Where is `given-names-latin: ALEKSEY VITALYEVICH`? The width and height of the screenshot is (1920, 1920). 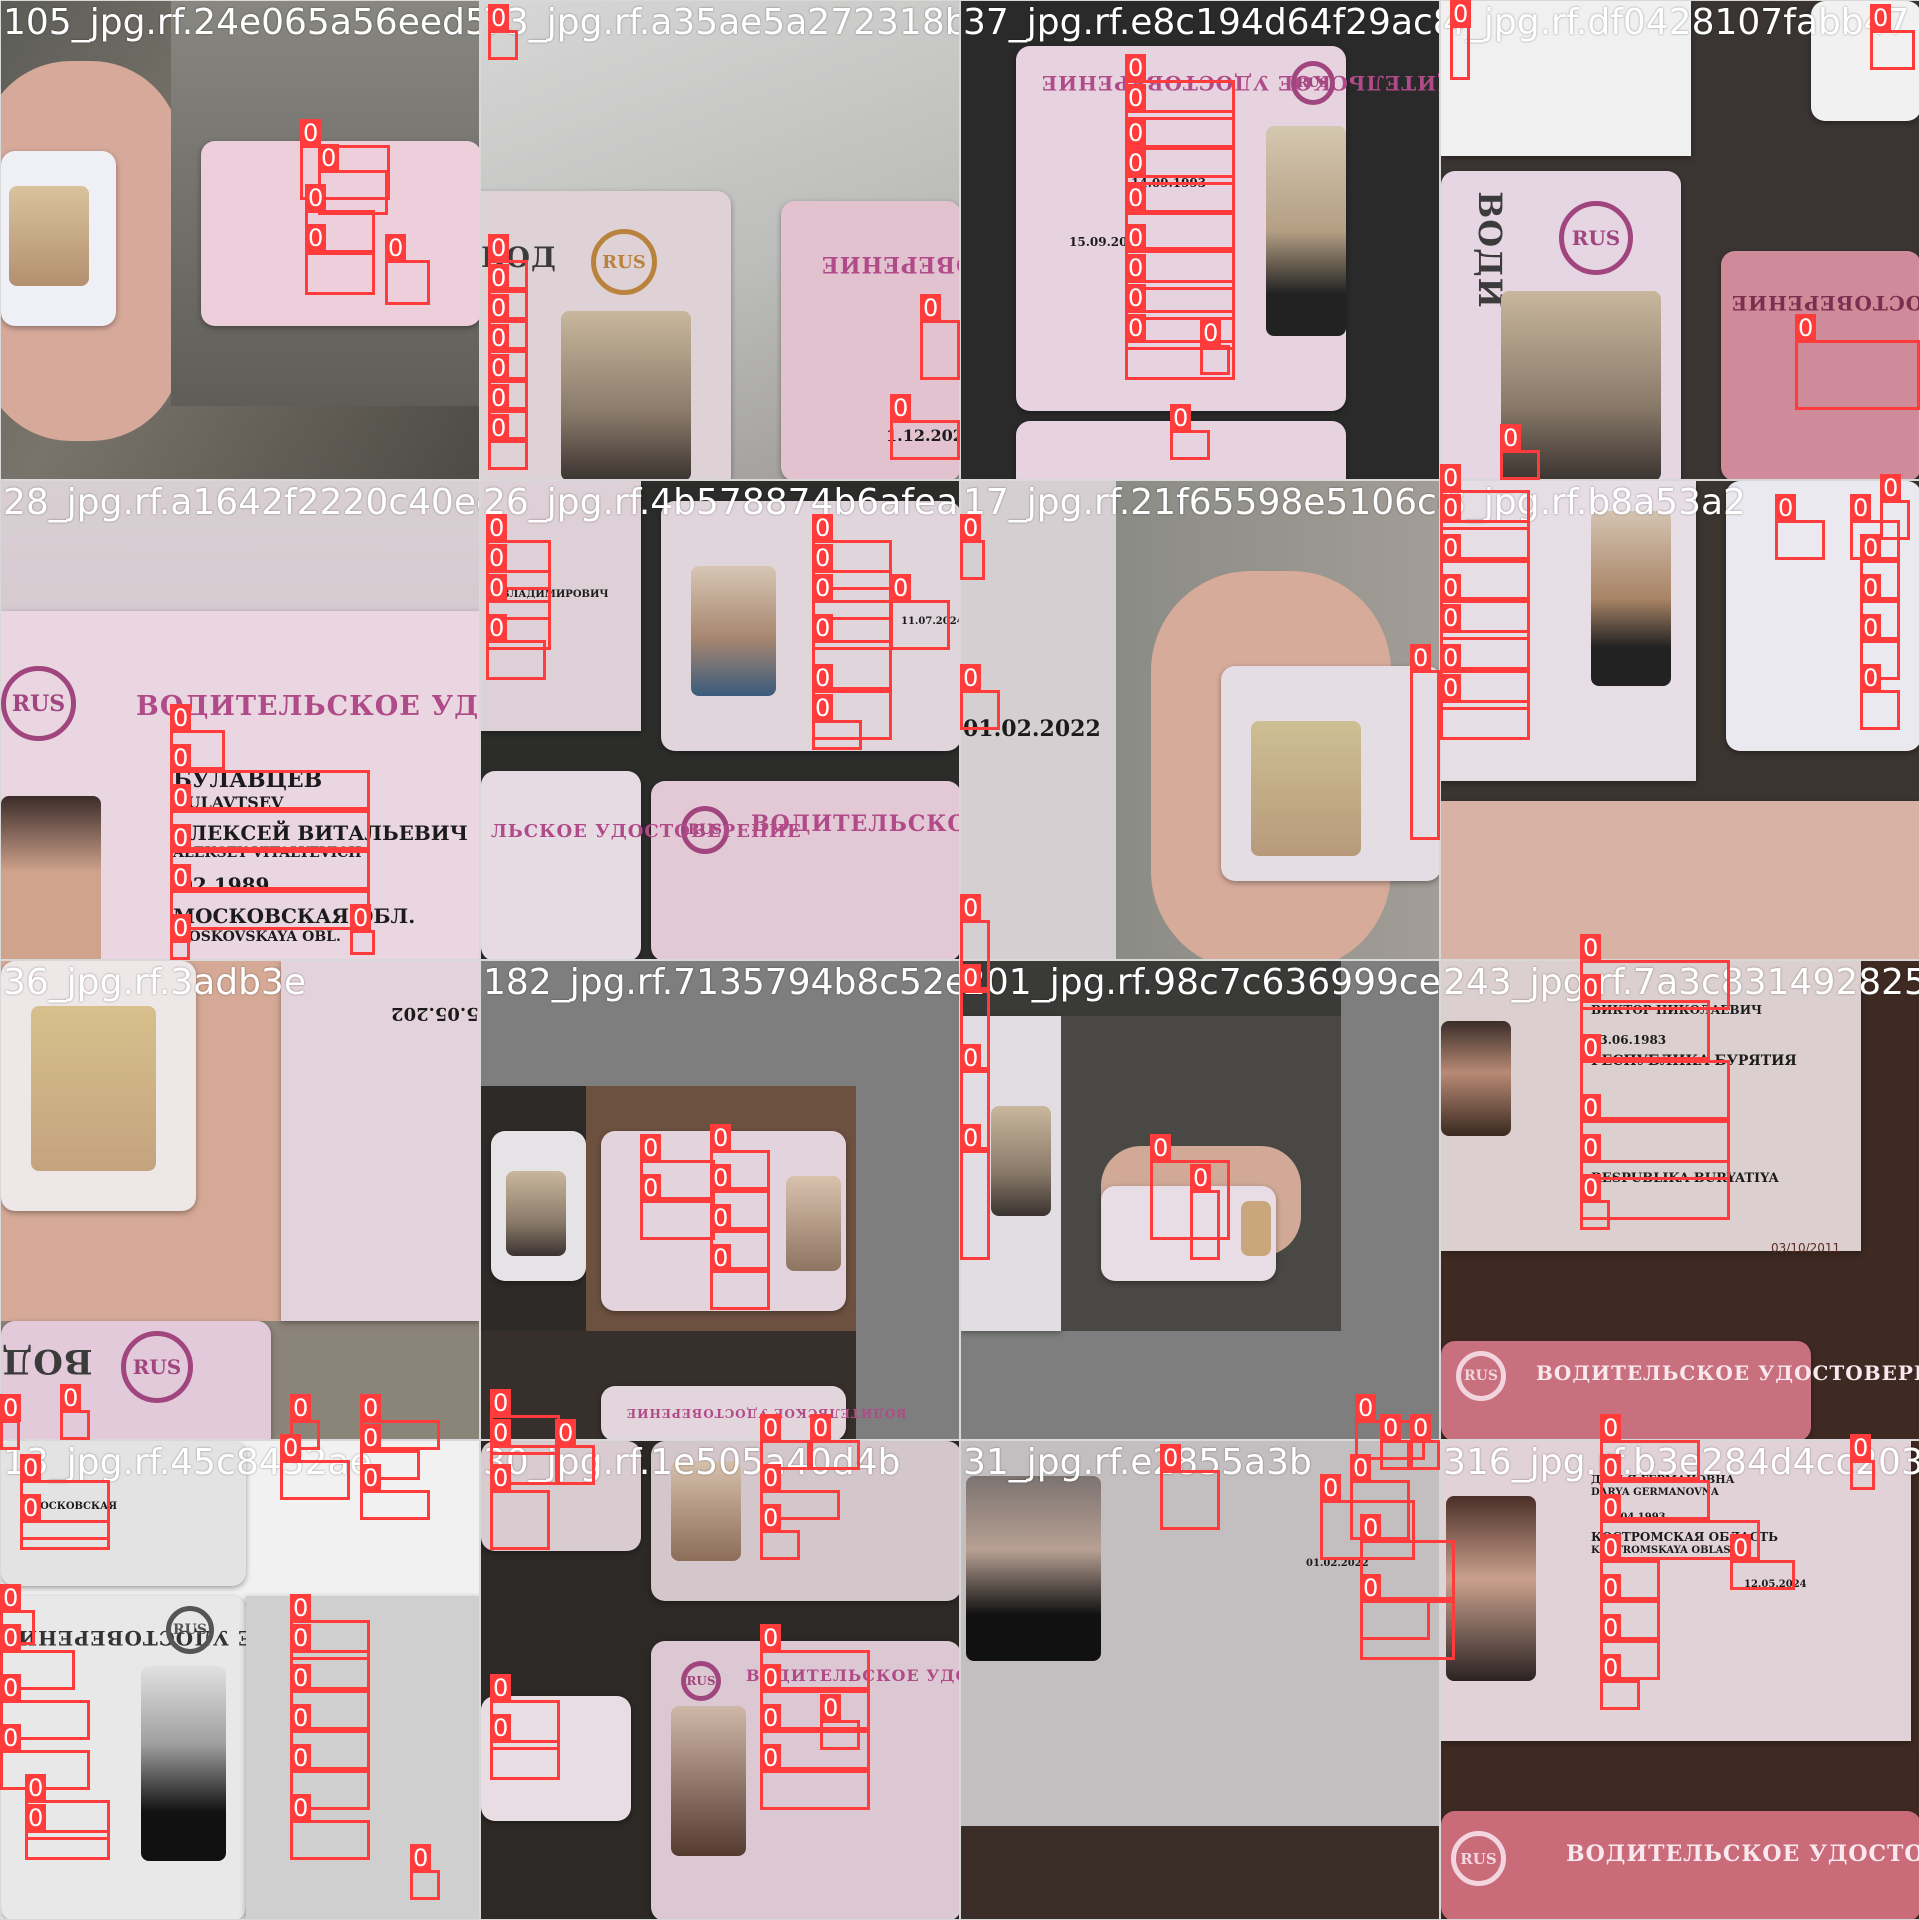 given-names-latin: ALEKSEY VITALYEVICH is located at coordinates (267, 853).